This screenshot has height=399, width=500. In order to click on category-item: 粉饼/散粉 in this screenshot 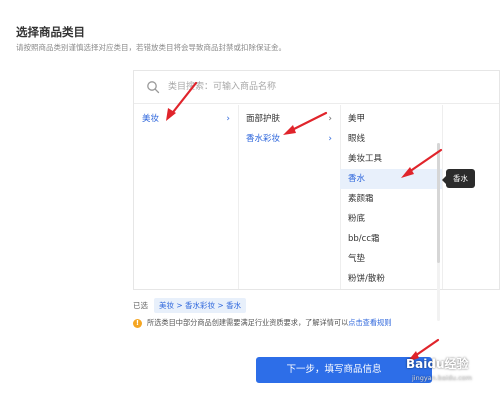, I will do `click(391, 279)`.